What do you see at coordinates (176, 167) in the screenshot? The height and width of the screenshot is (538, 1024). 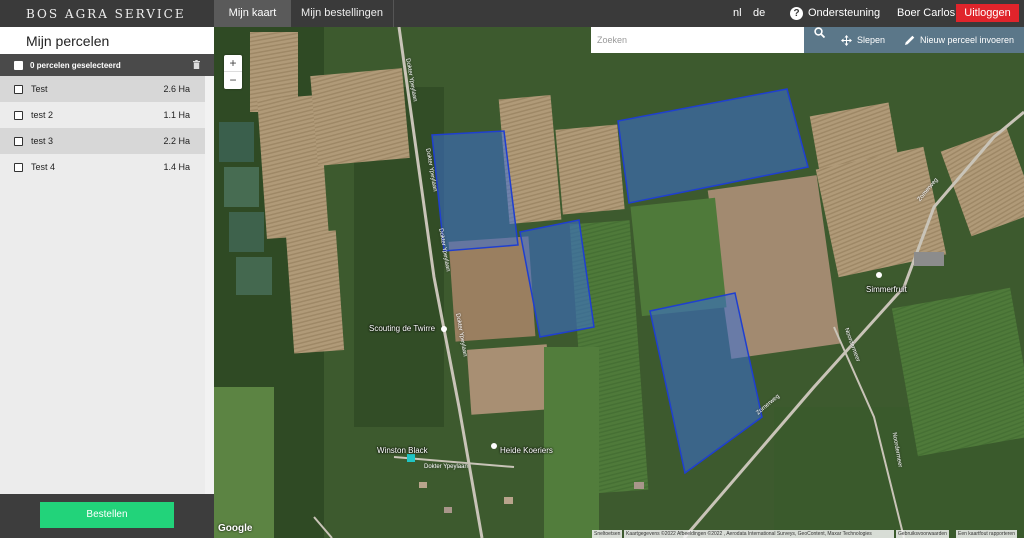 I see `parcel-area: 1.4 Ha` at bounding box center [176, 167].